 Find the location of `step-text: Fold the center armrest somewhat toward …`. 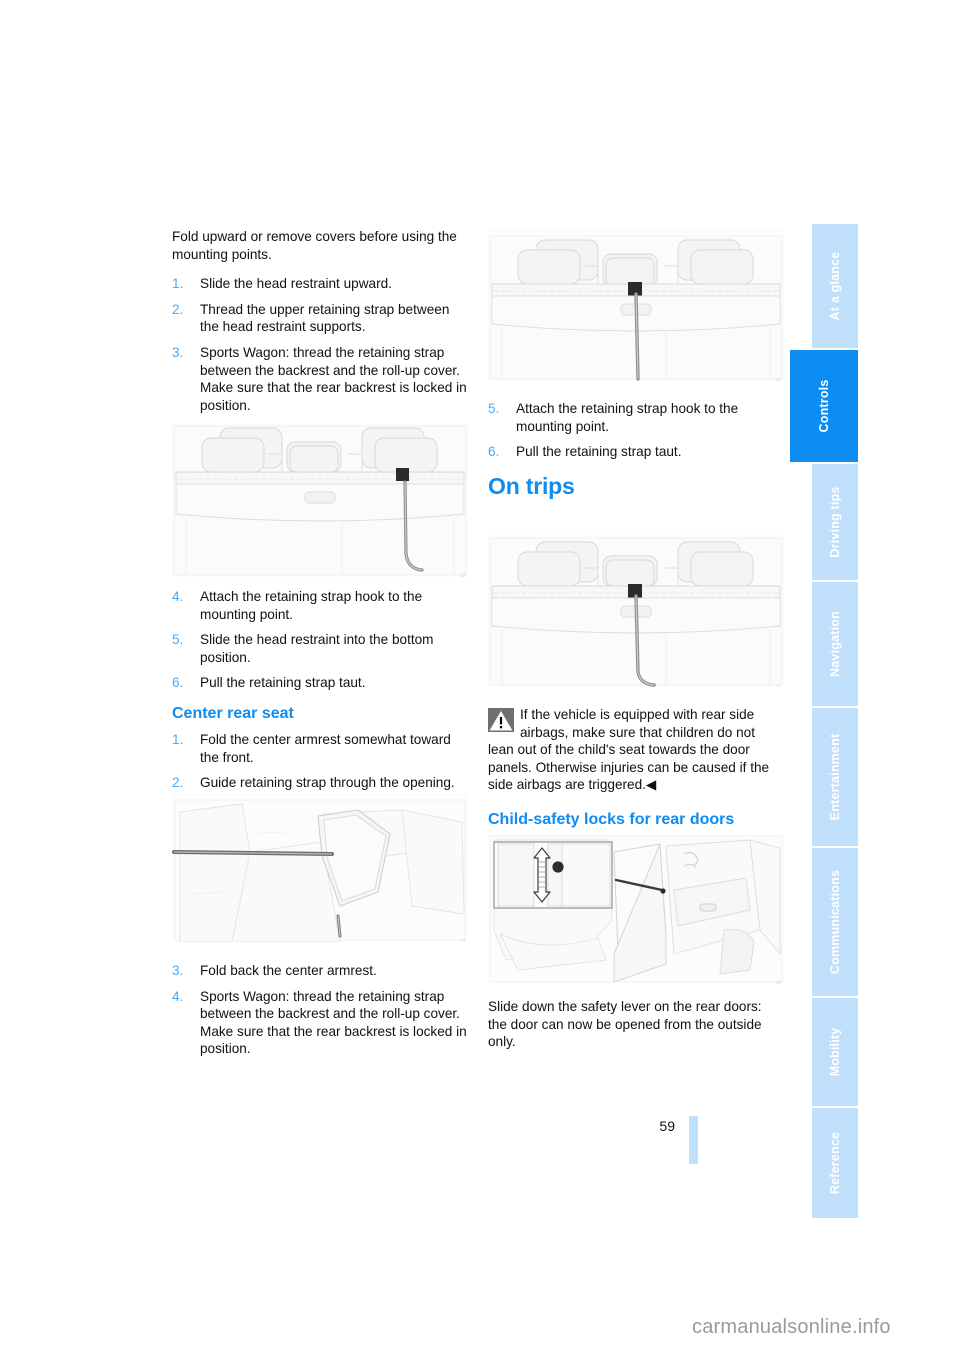

step-text: Fold the center armrest somewhat toward … is located at coordinates (325, 748).